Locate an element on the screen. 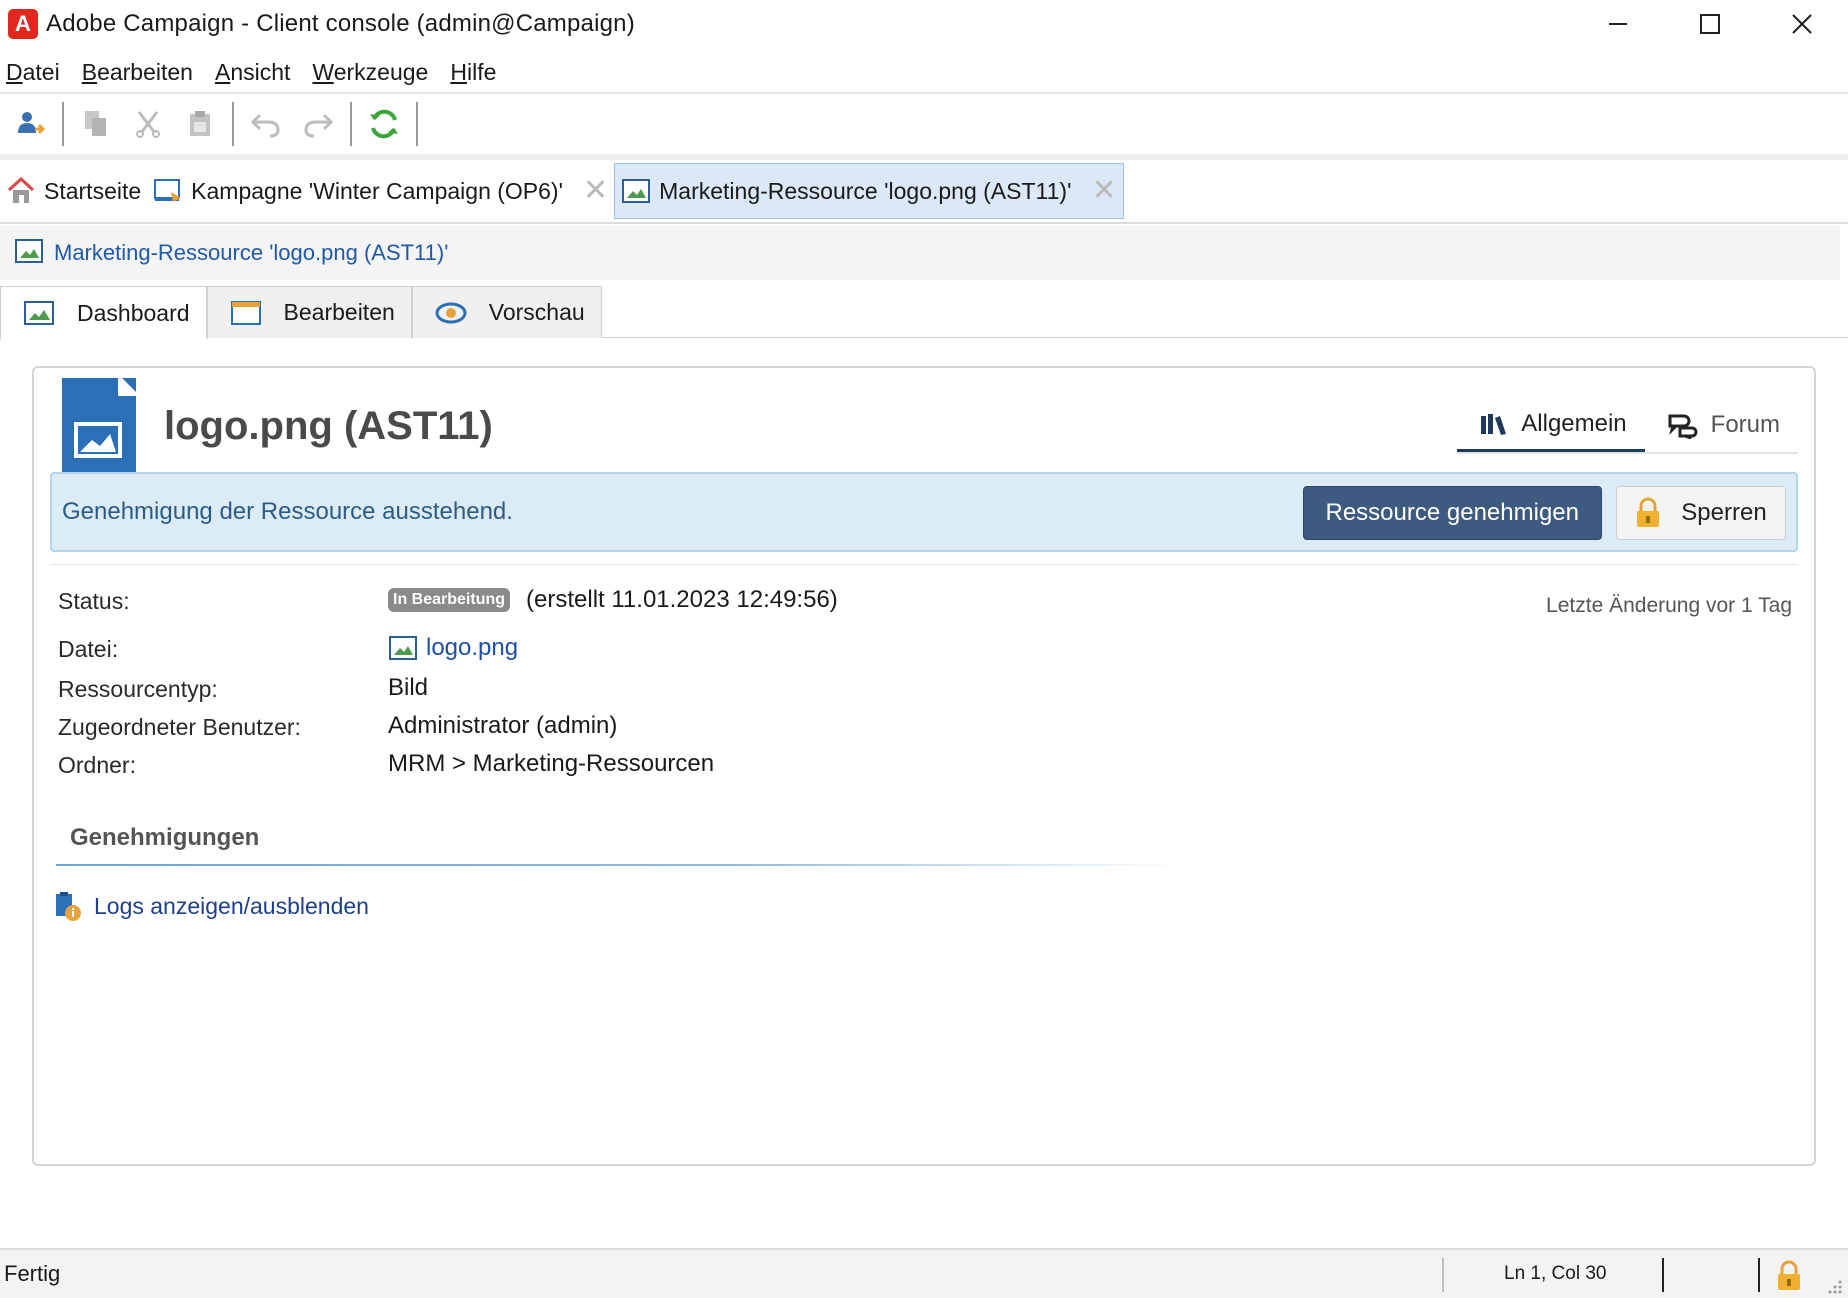 This screenshot has width=1848, height=1298. folder-label: Ordner: is located at coordinates (97, 765).